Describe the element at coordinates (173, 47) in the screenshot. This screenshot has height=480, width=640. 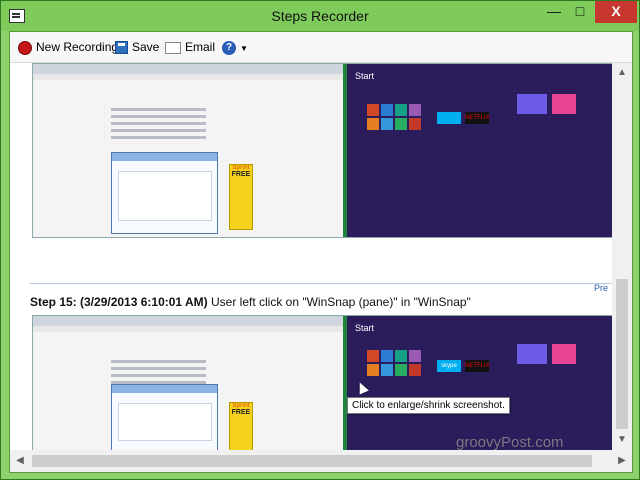
I see `email-icon` at that location.